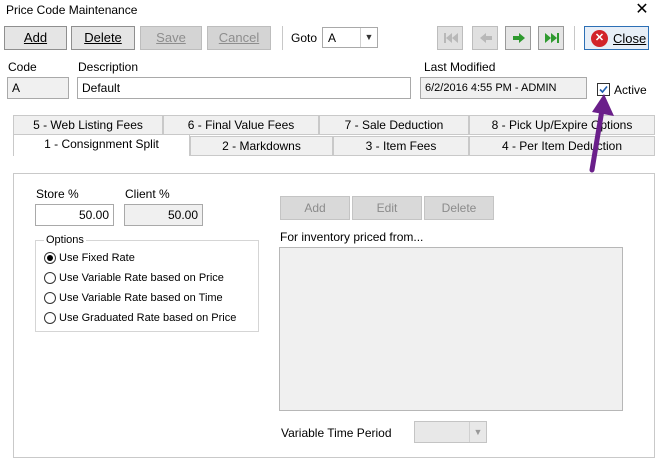 Image resolution: width=659 pixels, height=458 pixels. I want to click on arrow-left-icon, so click(486, 38).